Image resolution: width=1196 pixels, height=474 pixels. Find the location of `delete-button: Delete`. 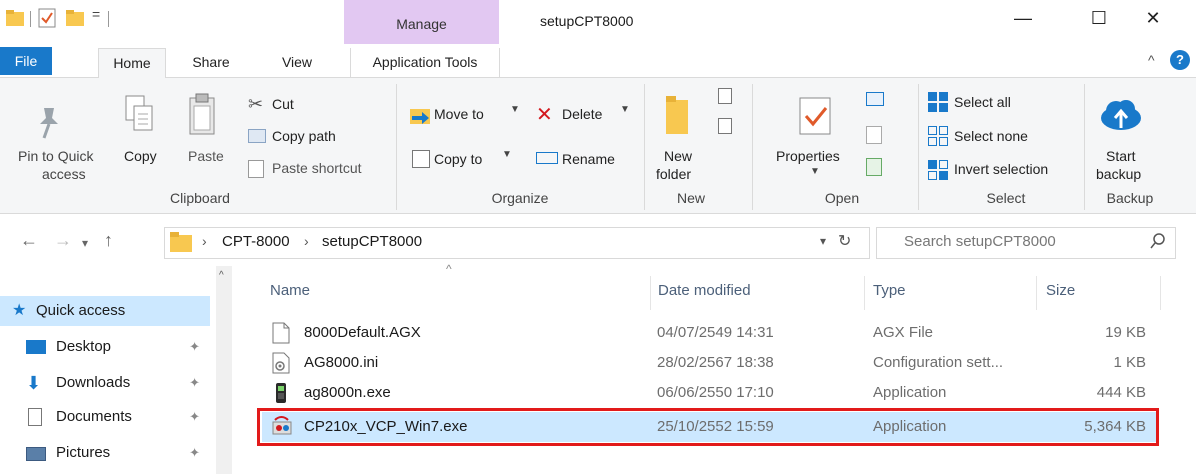

delete-button: Delete is located at coordinates (582, 114).